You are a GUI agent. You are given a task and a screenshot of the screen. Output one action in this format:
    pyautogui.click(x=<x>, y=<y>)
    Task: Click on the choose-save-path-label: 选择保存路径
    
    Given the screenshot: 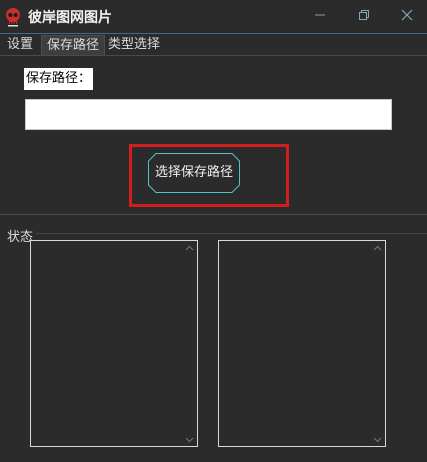 What is the action you would take?
    pyautogui.click(x=193, y=172)
    